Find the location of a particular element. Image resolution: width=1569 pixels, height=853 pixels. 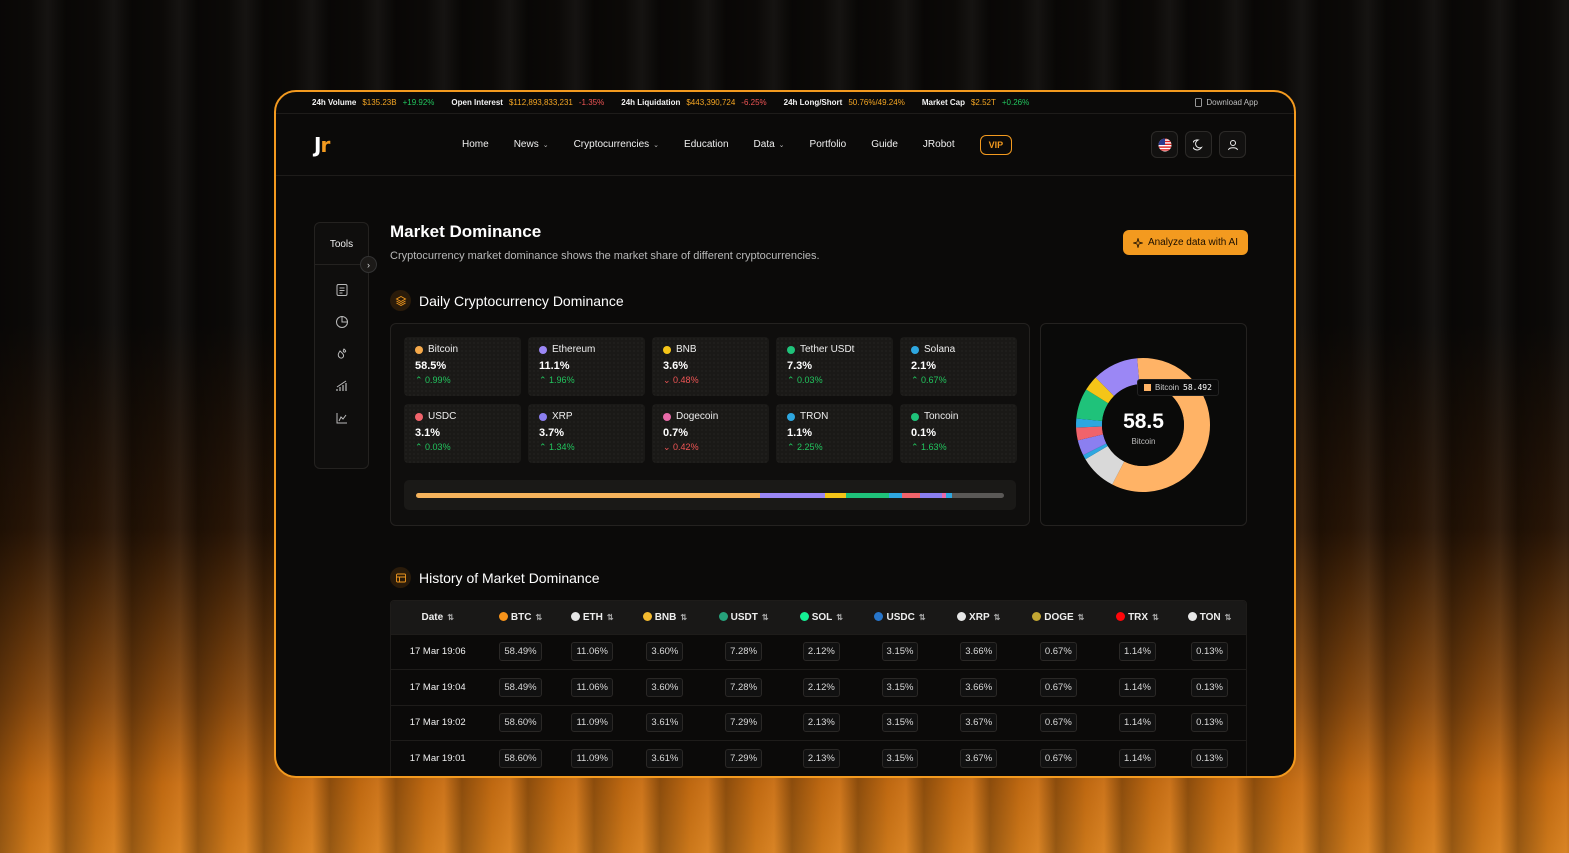

card-name: USDC is located at coordinates (462, 416).